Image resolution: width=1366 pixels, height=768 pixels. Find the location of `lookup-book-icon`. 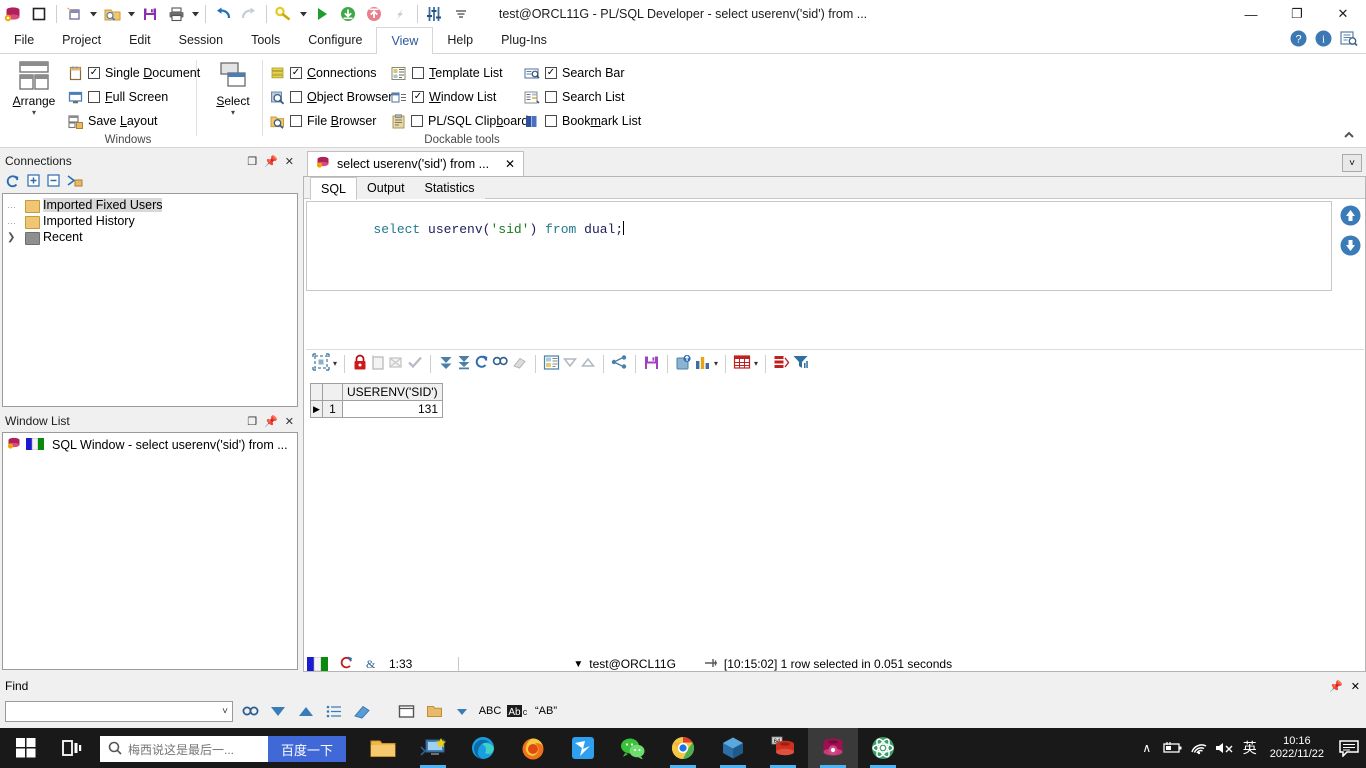

lookup-book-icon is located at coordinates (1349, 40).